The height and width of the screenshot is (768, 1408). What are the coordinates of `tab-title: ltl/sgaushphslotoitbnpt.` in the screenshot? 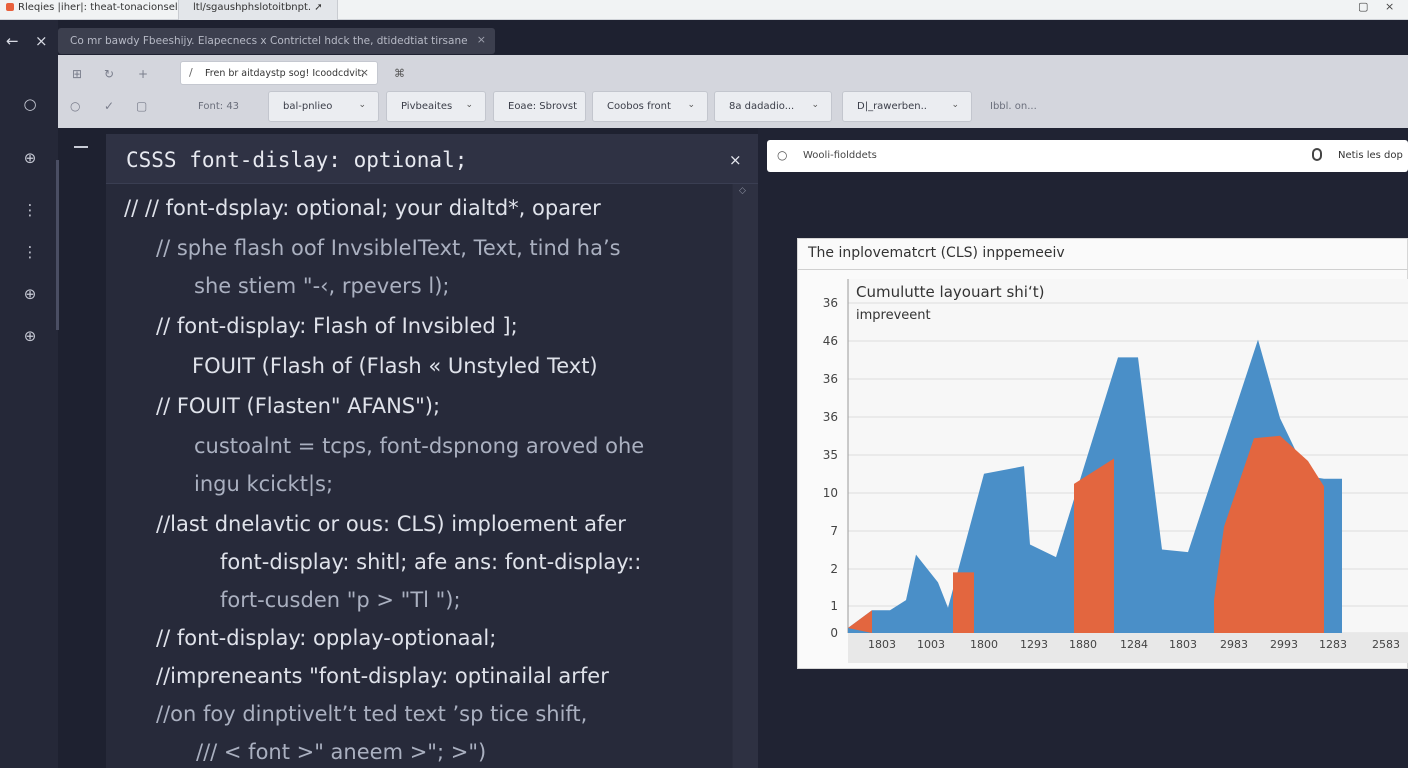 It's located at (252, 7).